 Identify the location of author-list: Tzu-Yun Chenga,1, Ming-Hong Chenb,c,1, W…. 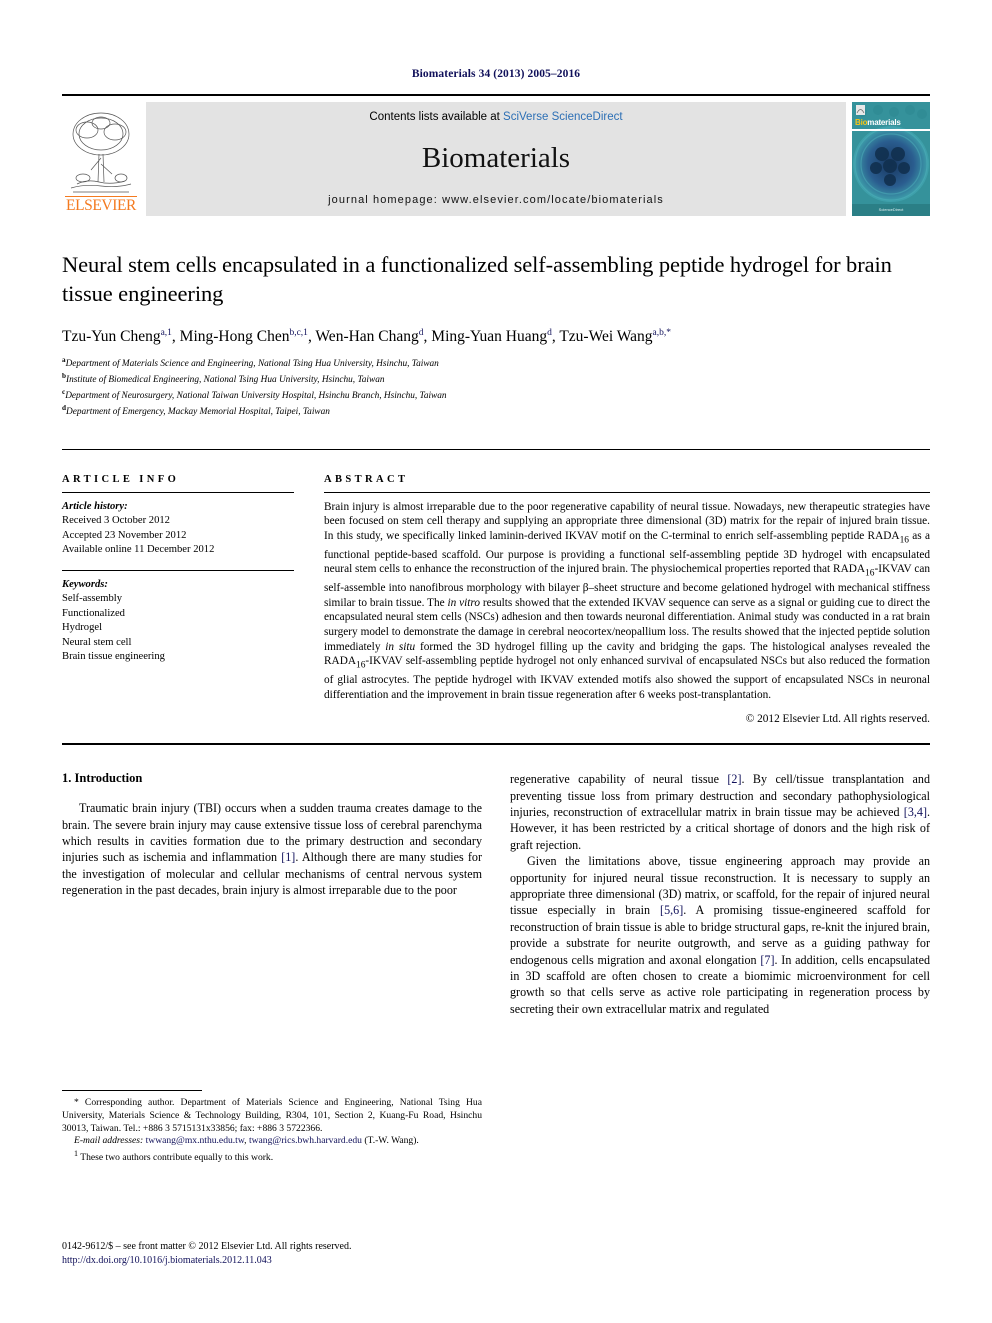
(496, 335).